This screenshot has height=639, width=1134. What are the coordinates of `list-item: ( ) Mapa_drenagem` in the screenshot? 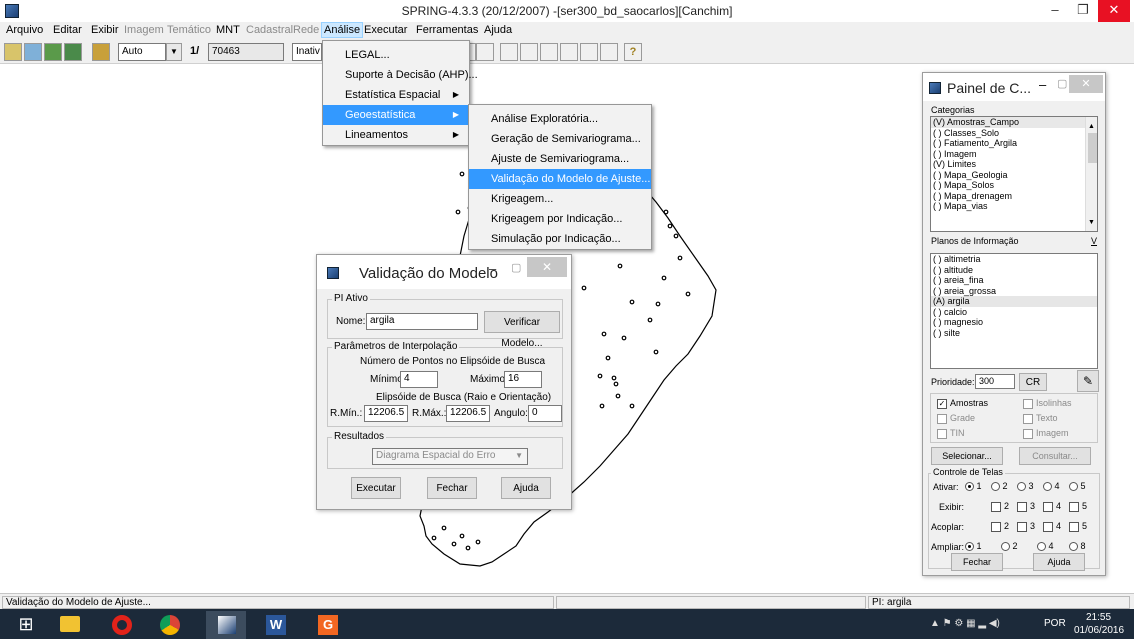 It's located at (1014, 196).